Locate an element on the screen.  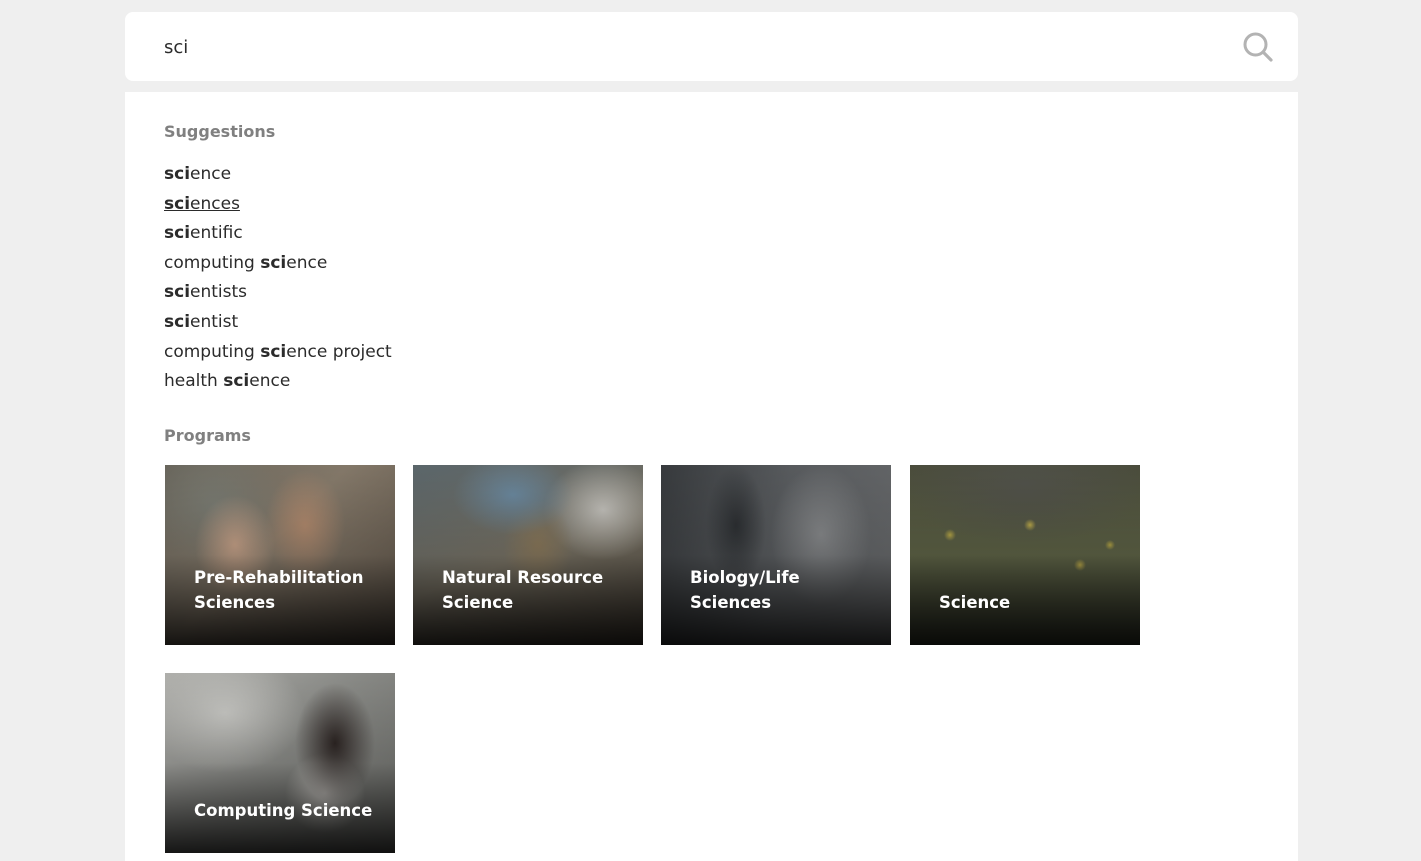
program-title: Science is located at coordinates (975, 602).